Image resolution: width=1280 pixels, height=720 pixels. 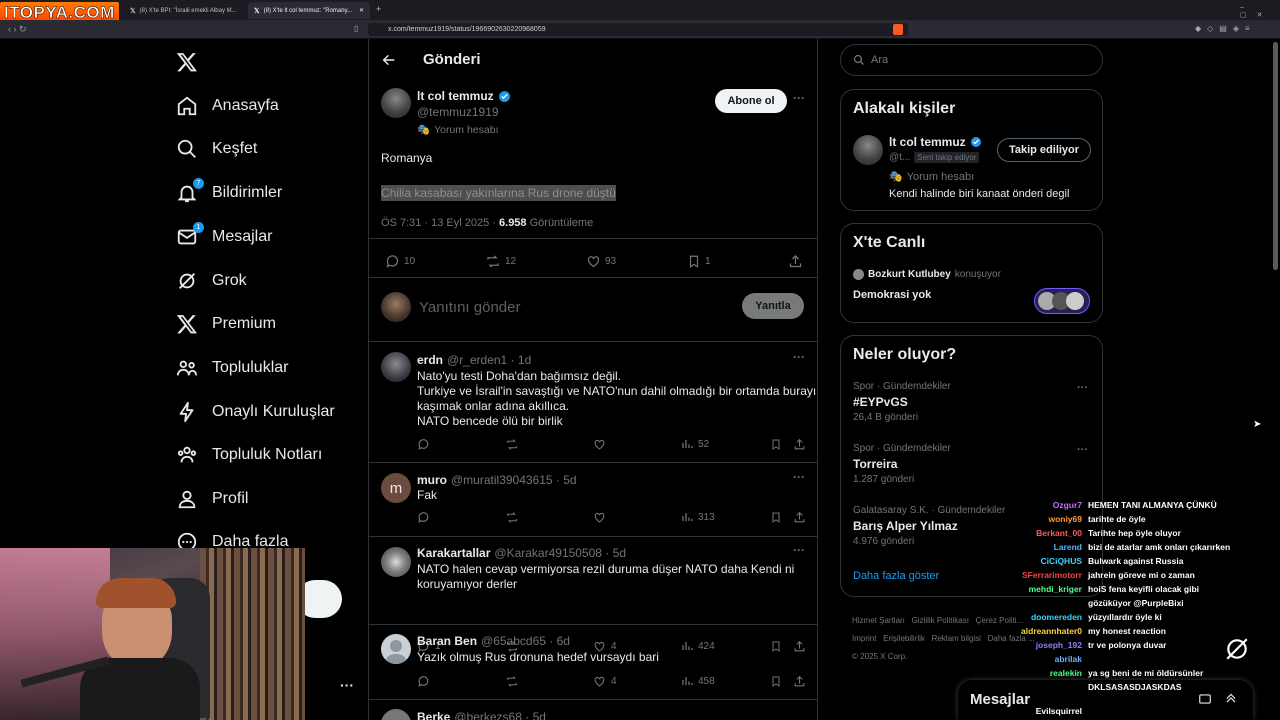 I want to click on live-topic: Demokrasi yok, so click(x=892, y=295).